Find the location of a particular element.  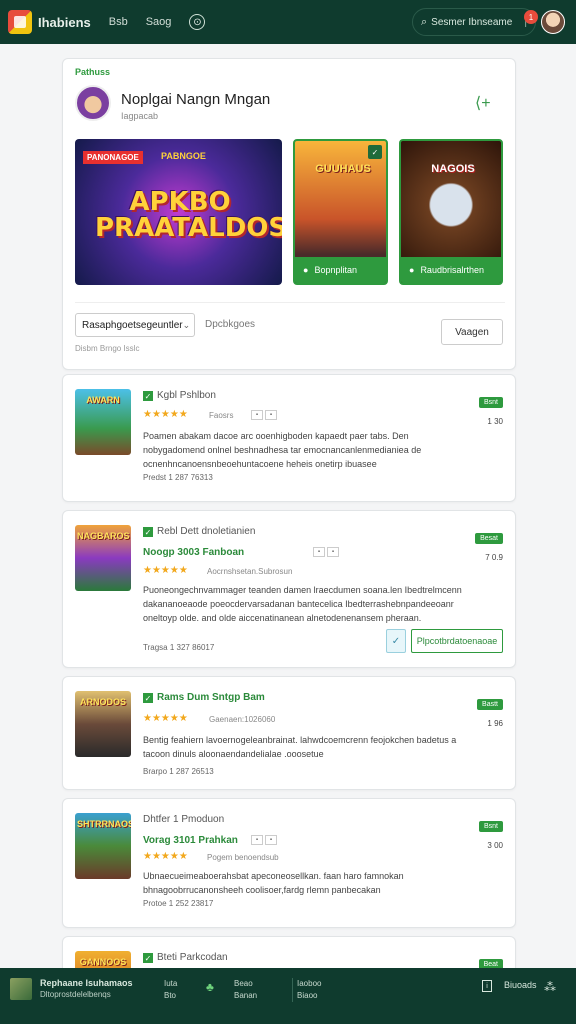

divider is located at coordinates (290, 302).